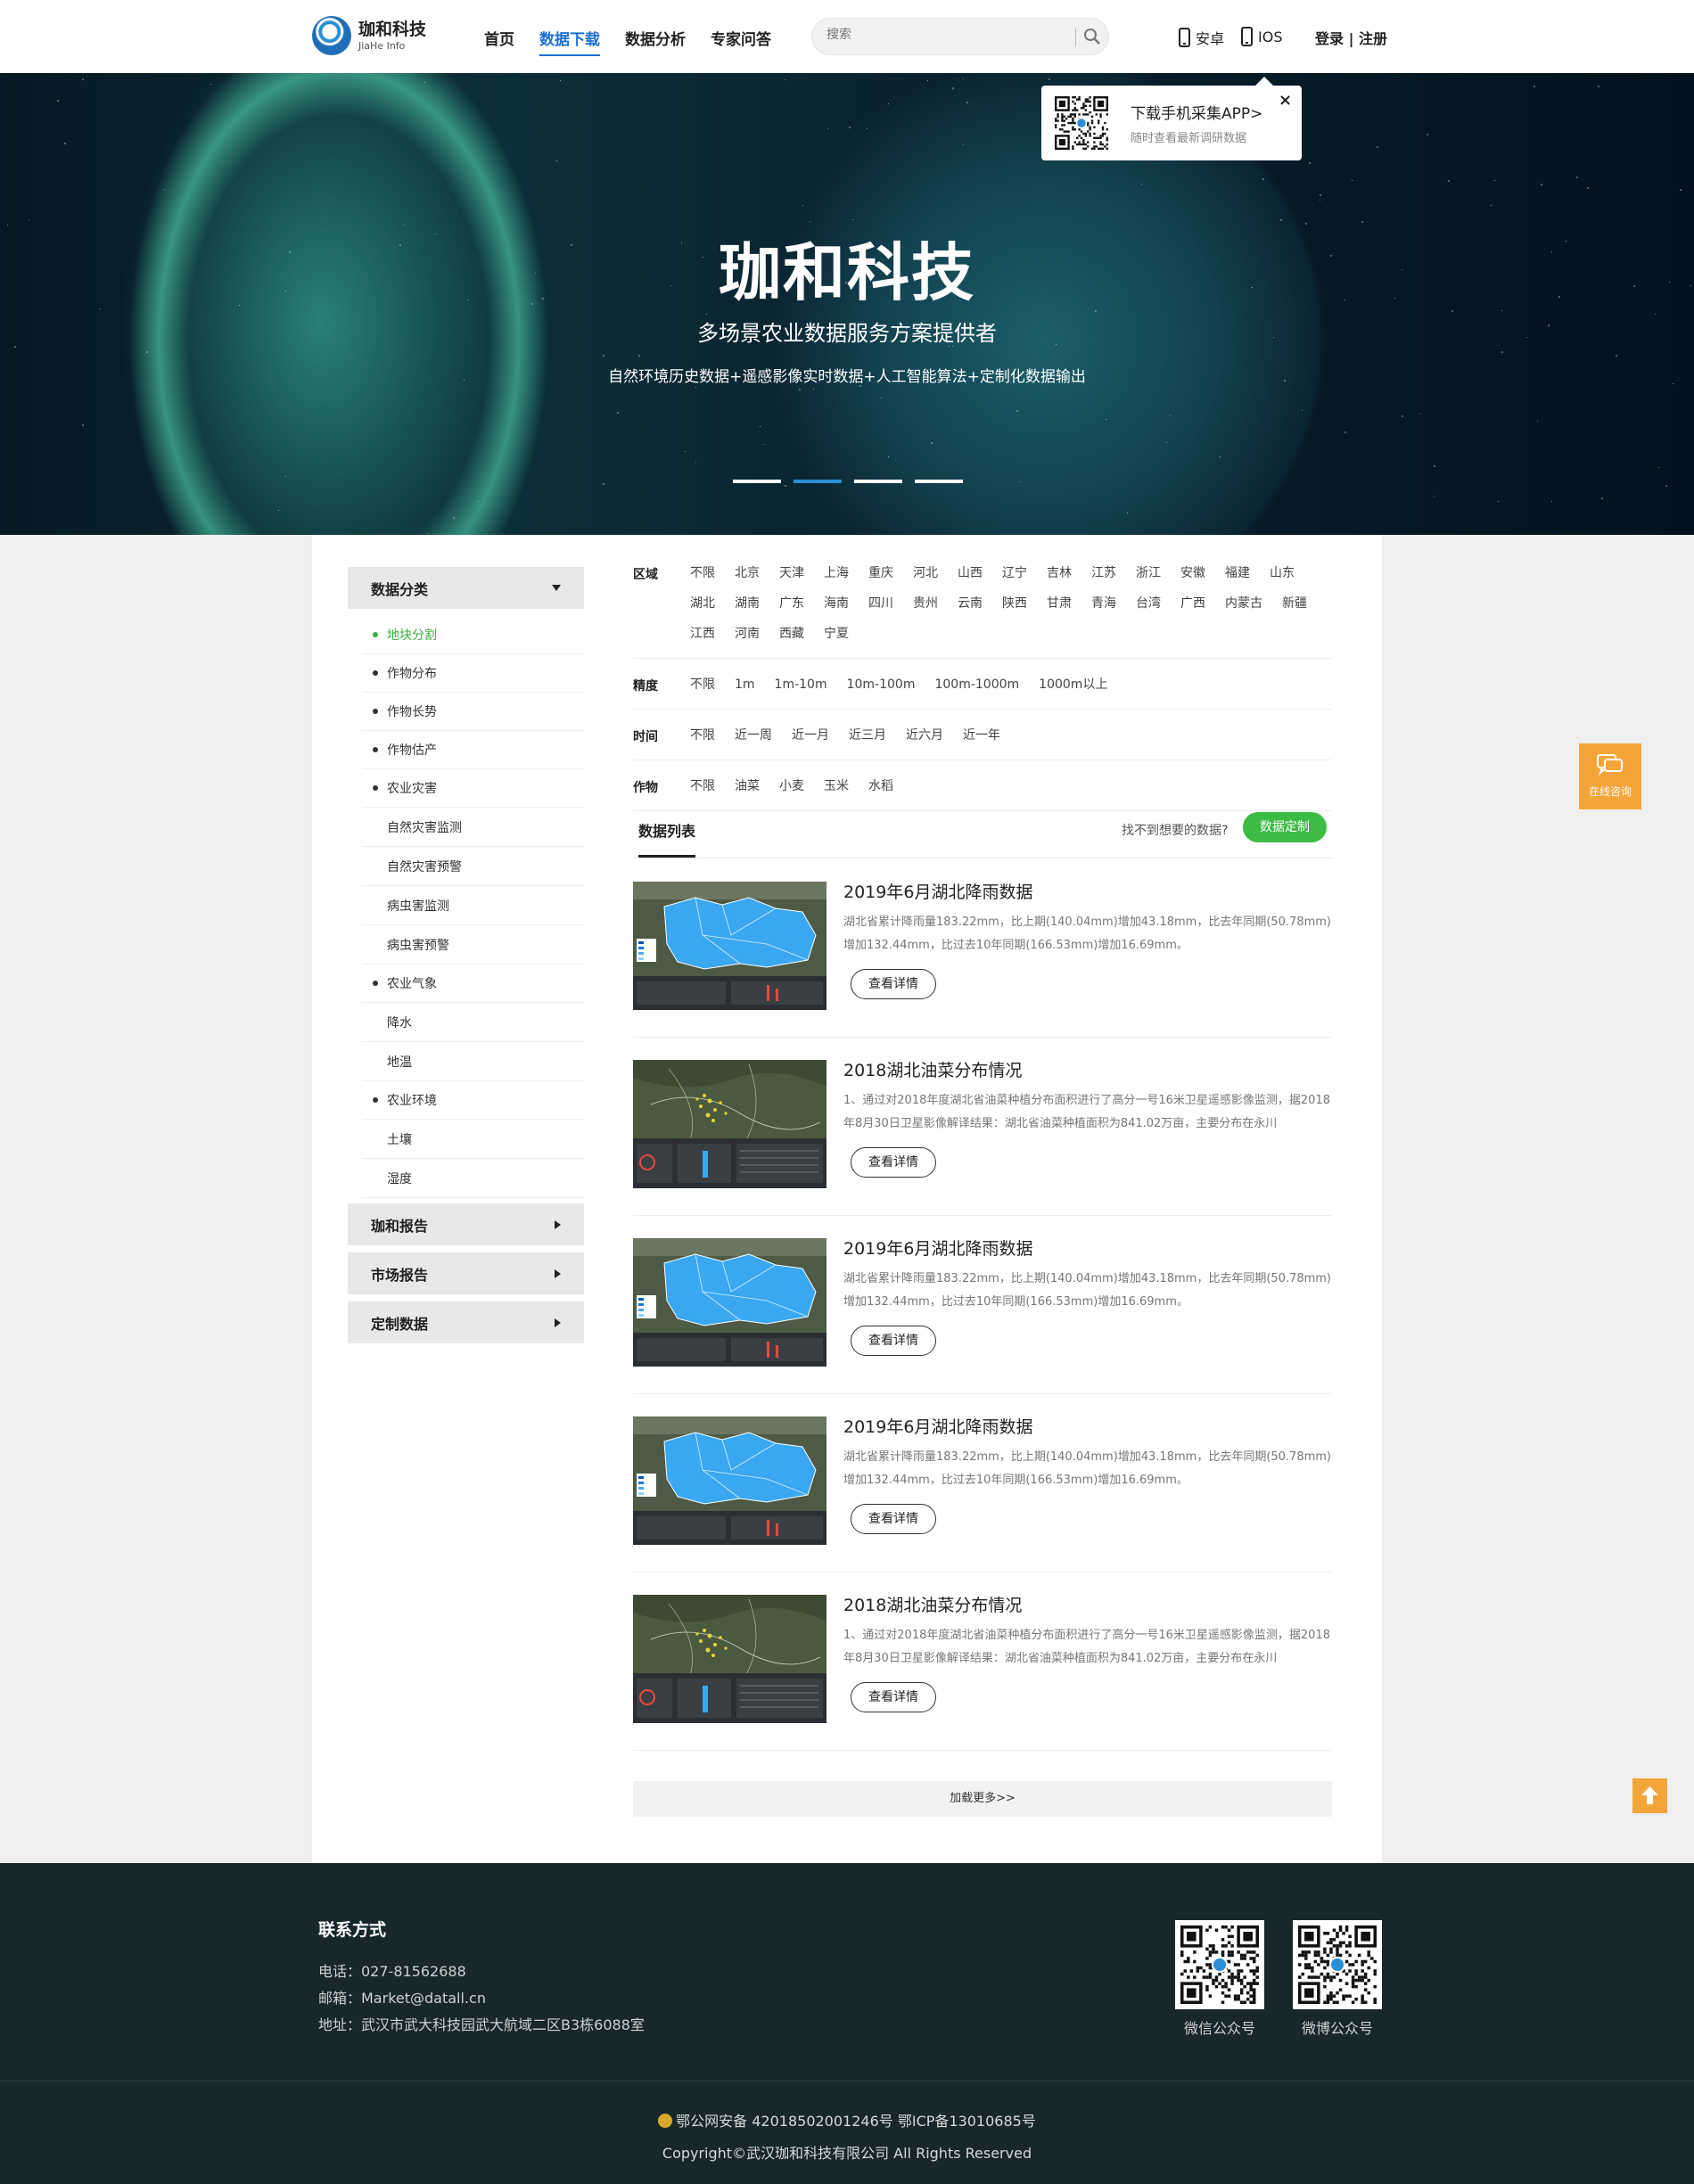 The width and height of the screenshot is (1694, 2184). What do you see at coordinates (1192, 603) in the screenshot?
I see `filter-option: 广西` at bounding box center [1192, 603].